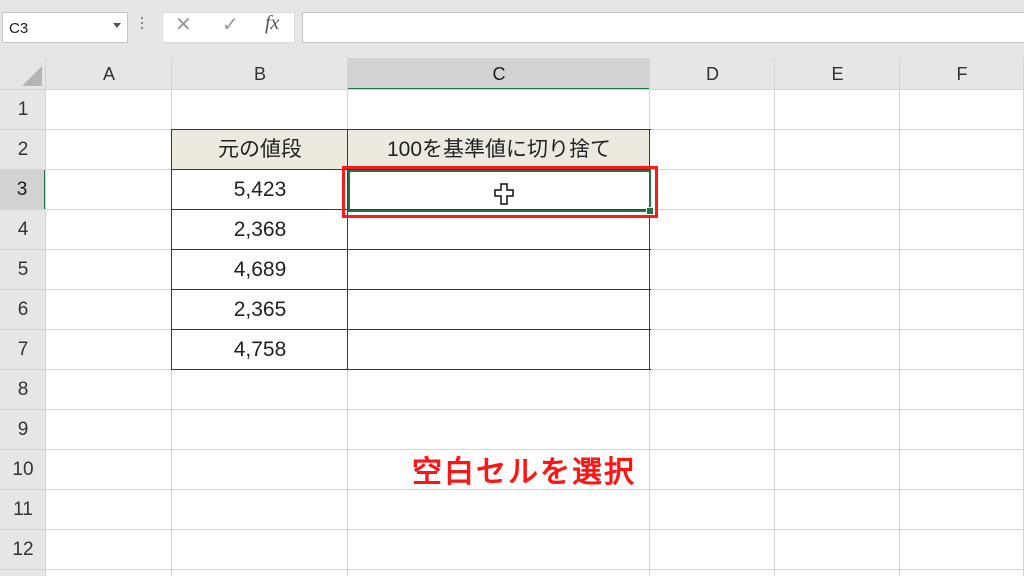 The image size is (1024, 576). Describe the element at coordinates (499, 74) in the screenshot. I see `column-header-c: C` at that location.